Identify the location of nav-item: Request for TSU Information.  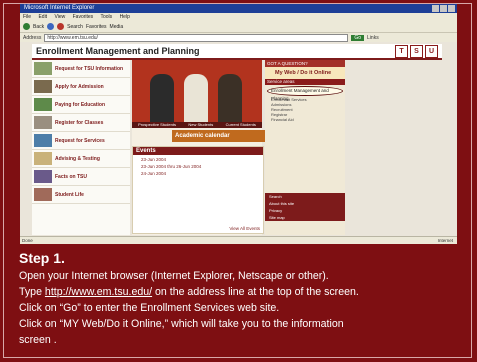
(81, 69).